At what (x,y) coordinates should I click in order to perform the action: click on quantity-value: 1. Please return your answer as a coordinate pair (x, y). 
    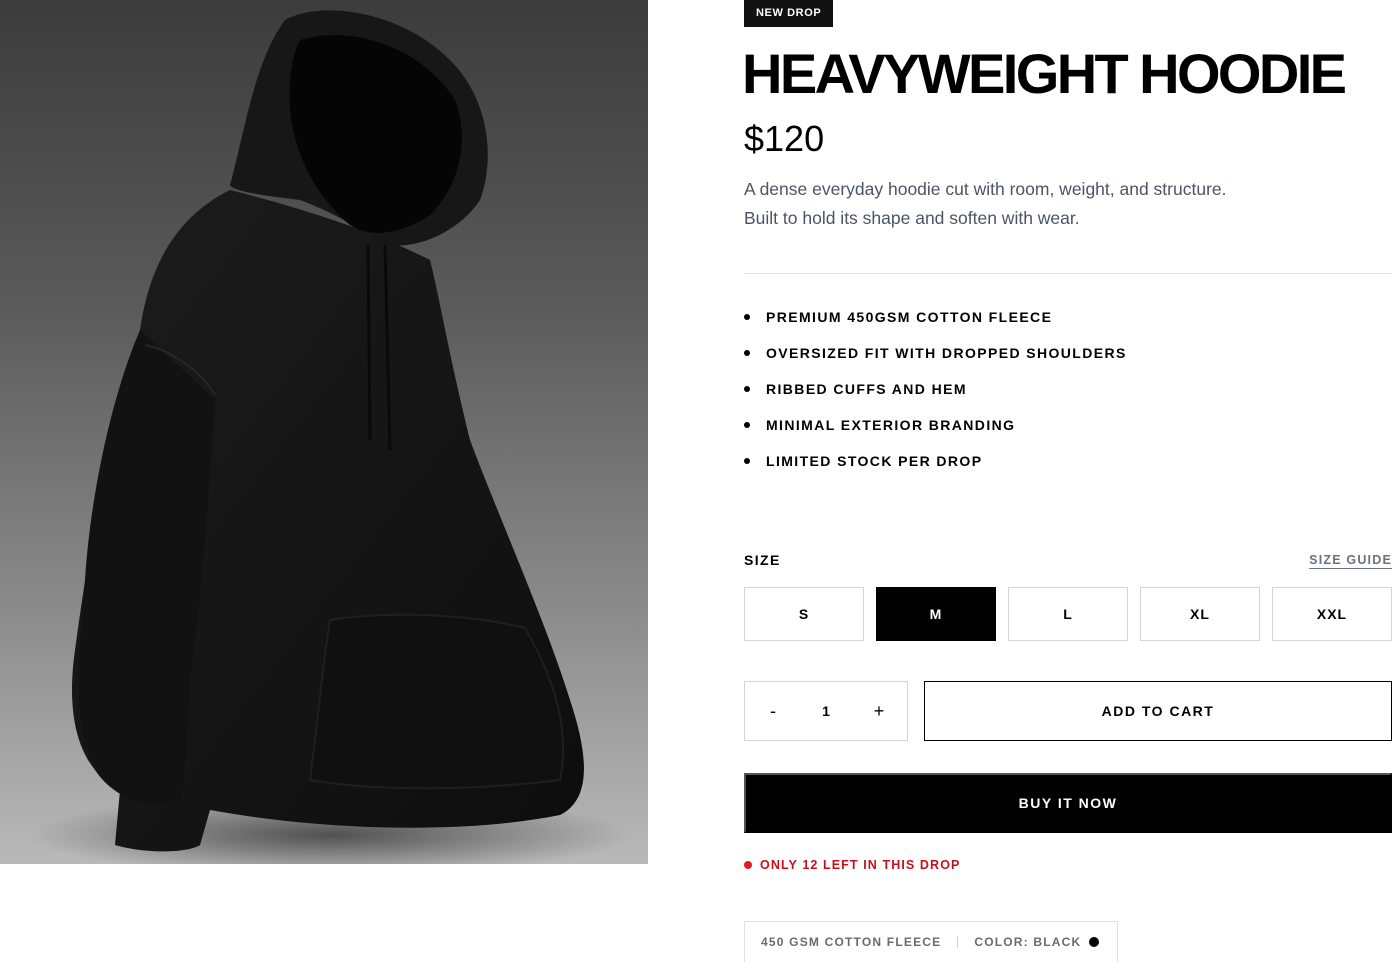
    Looking at the image, I should click on (826, 711).